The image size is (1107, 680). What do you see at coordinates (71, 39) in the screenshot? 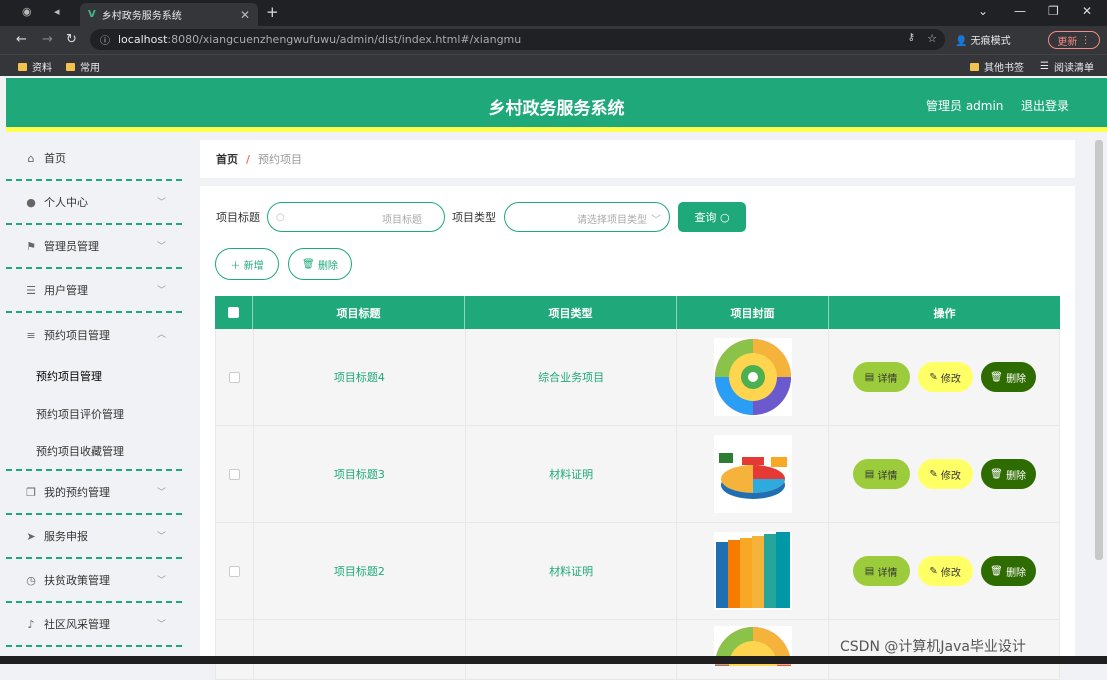
I see `reload-icon: ↻` at bounding box center [71, 39].